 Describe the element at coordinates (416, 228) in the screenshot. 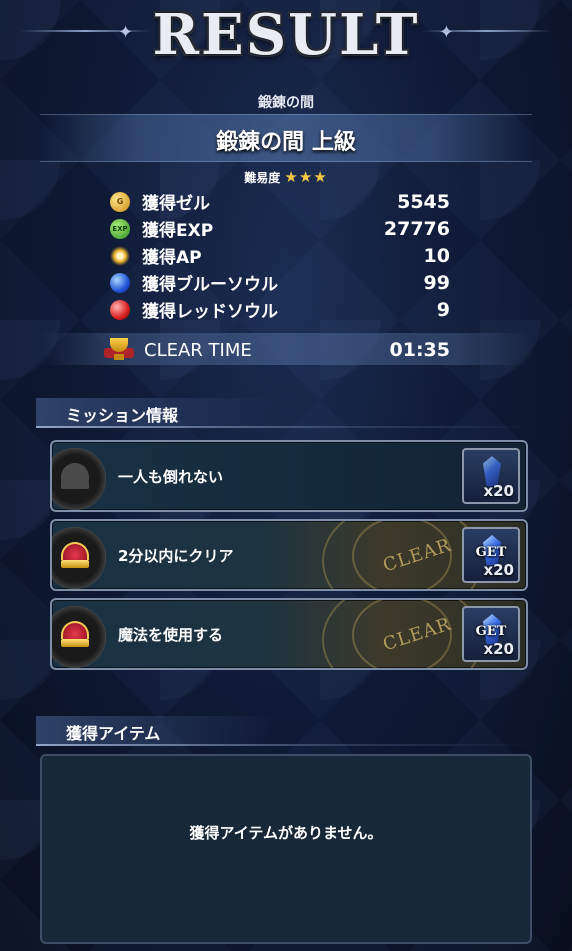

I see `reward-value: 27776` at that location.